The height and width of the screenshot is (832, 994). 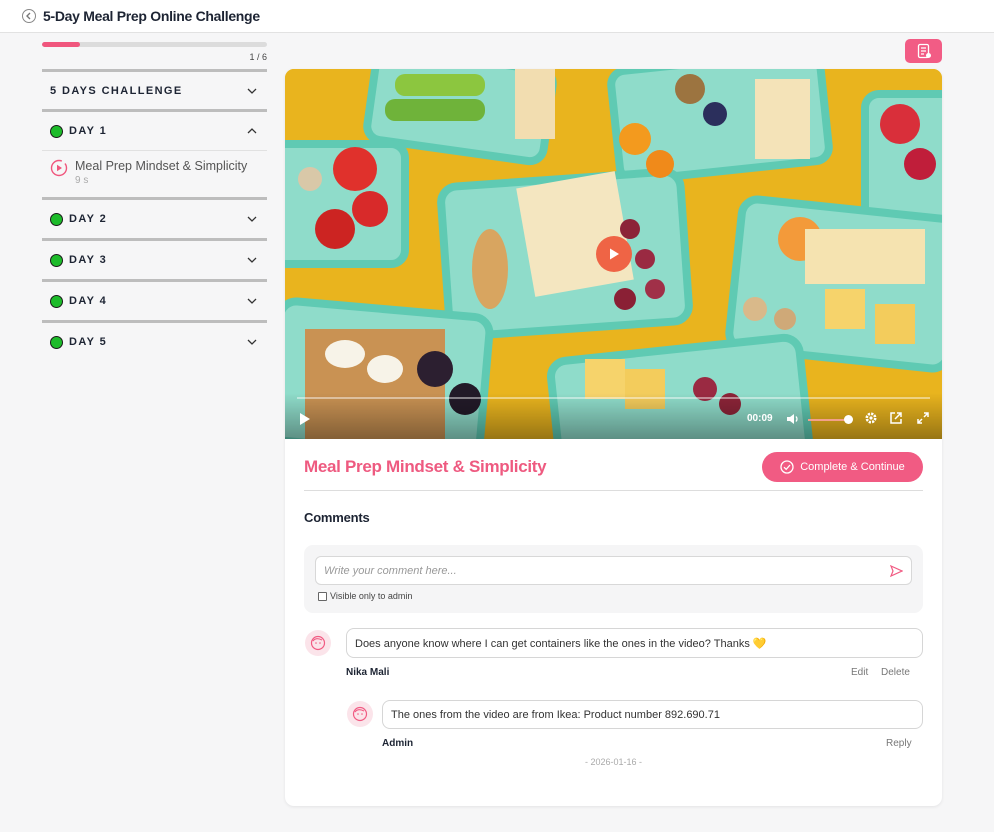 I want to click on lesson-item: Meal Prep Mindset & Simplicity 9 s, so click(x=154, y=173).